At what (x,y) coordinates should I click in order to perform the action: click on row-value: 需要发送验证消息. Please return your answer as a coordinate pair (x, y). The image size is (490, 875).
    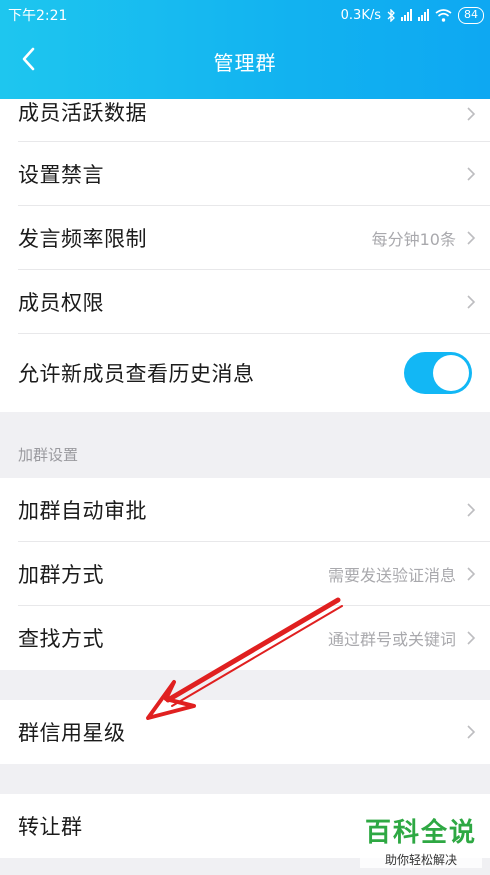
    Looking at the image, I should click on (391, 575).